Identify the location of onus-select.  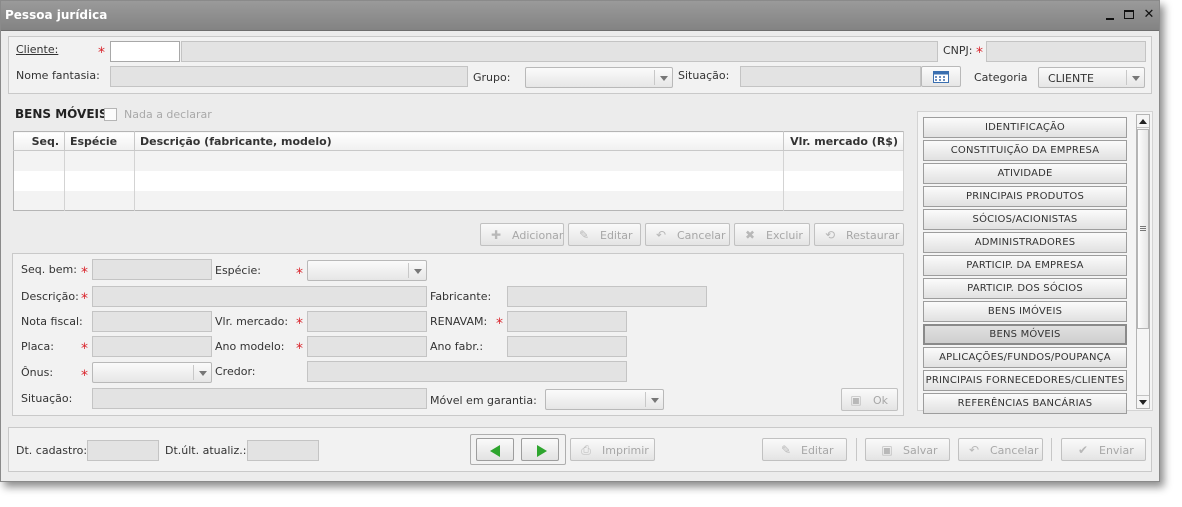
(152, 372).